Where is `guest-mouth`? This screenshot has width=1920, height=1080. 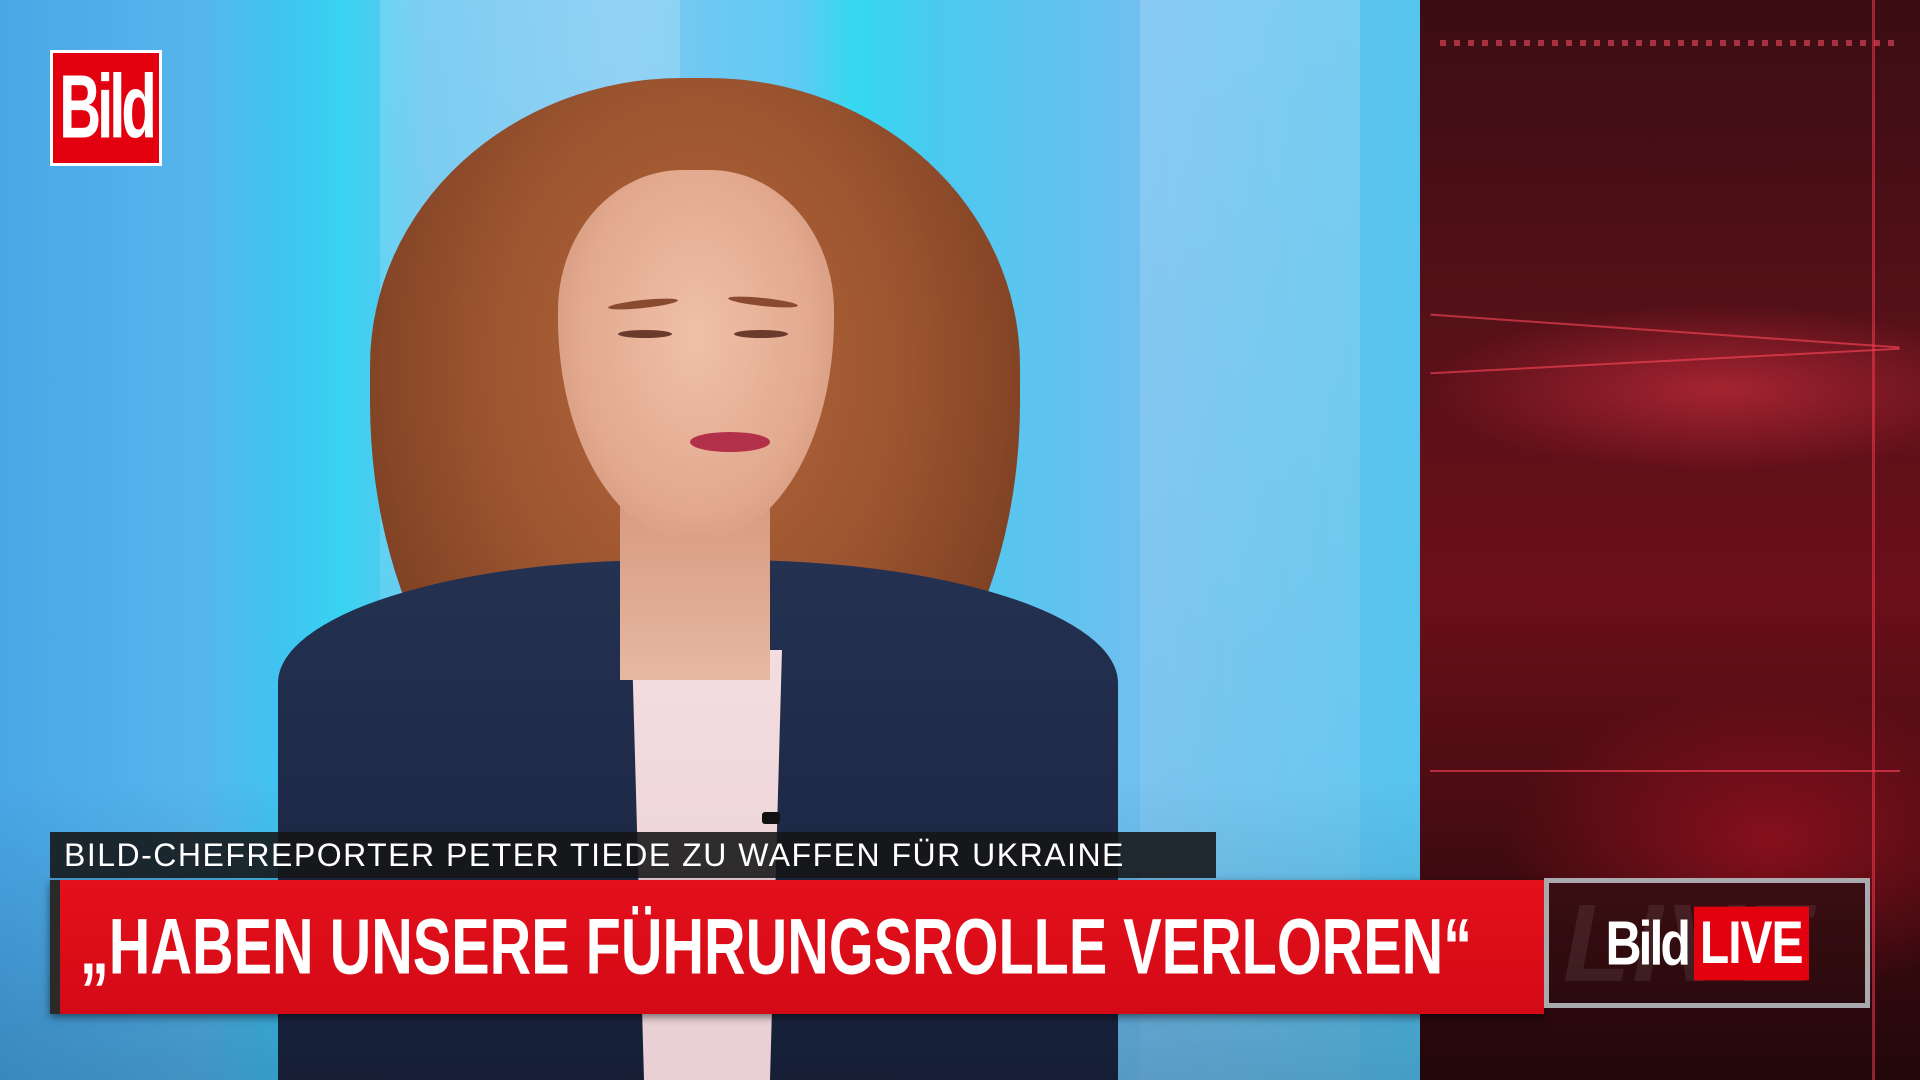 guest-mouth is located at coordinates (730, 442).